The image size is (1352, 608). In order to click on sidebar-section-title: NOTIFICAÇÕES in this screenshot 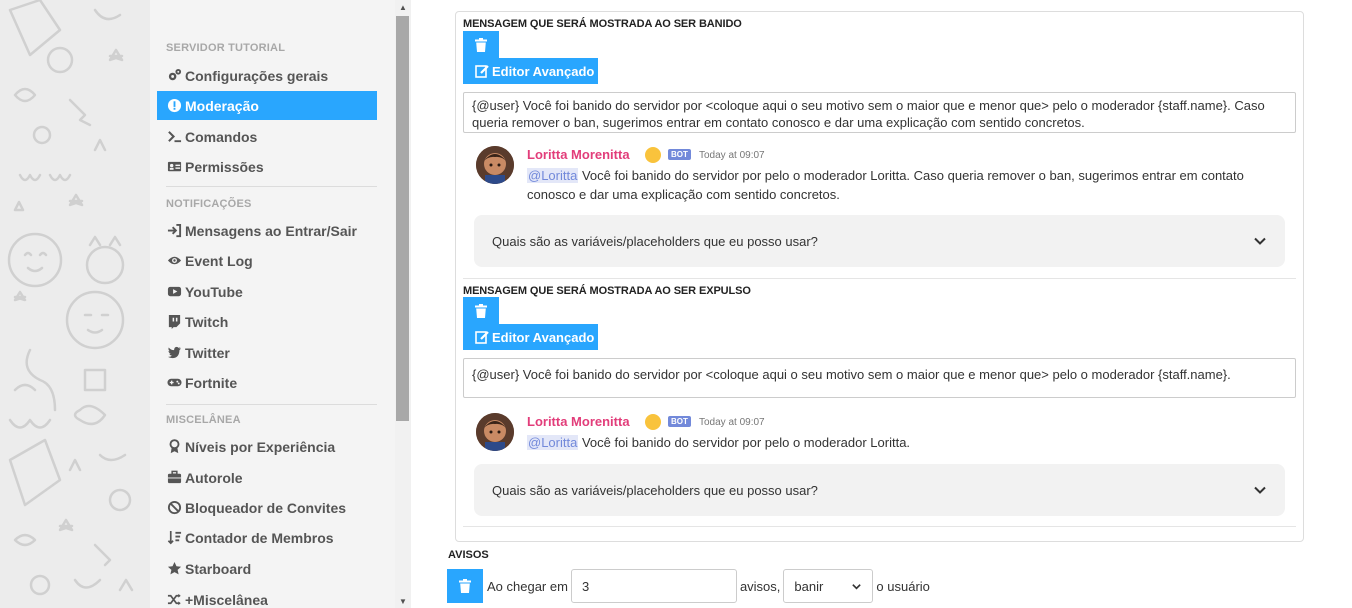, I will do `click(209, 204)`.